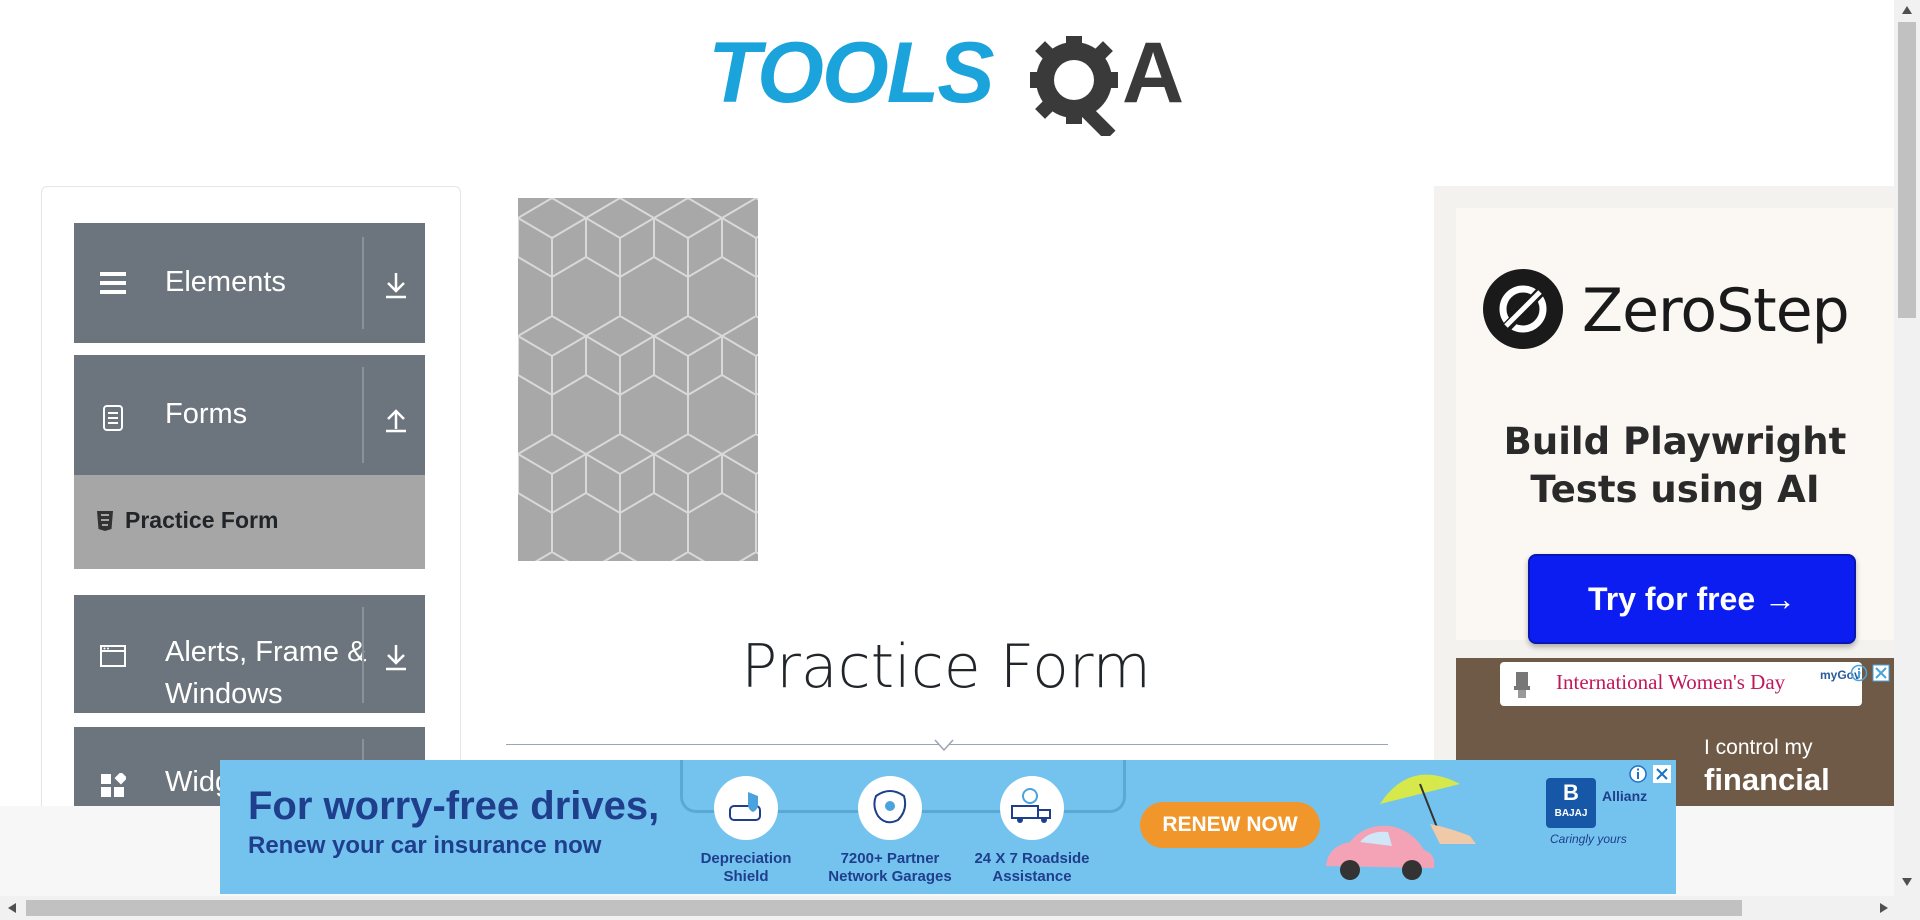 Image resolution: width=1920 pixels, height=920 pixels. I want to click on chevron-down-icon, so click(944, 745).